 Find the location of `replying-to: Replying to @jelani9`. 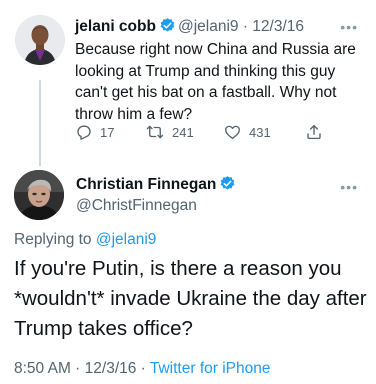

replying-to: Replying to @jelani9 is located at coordinates (85, 240).